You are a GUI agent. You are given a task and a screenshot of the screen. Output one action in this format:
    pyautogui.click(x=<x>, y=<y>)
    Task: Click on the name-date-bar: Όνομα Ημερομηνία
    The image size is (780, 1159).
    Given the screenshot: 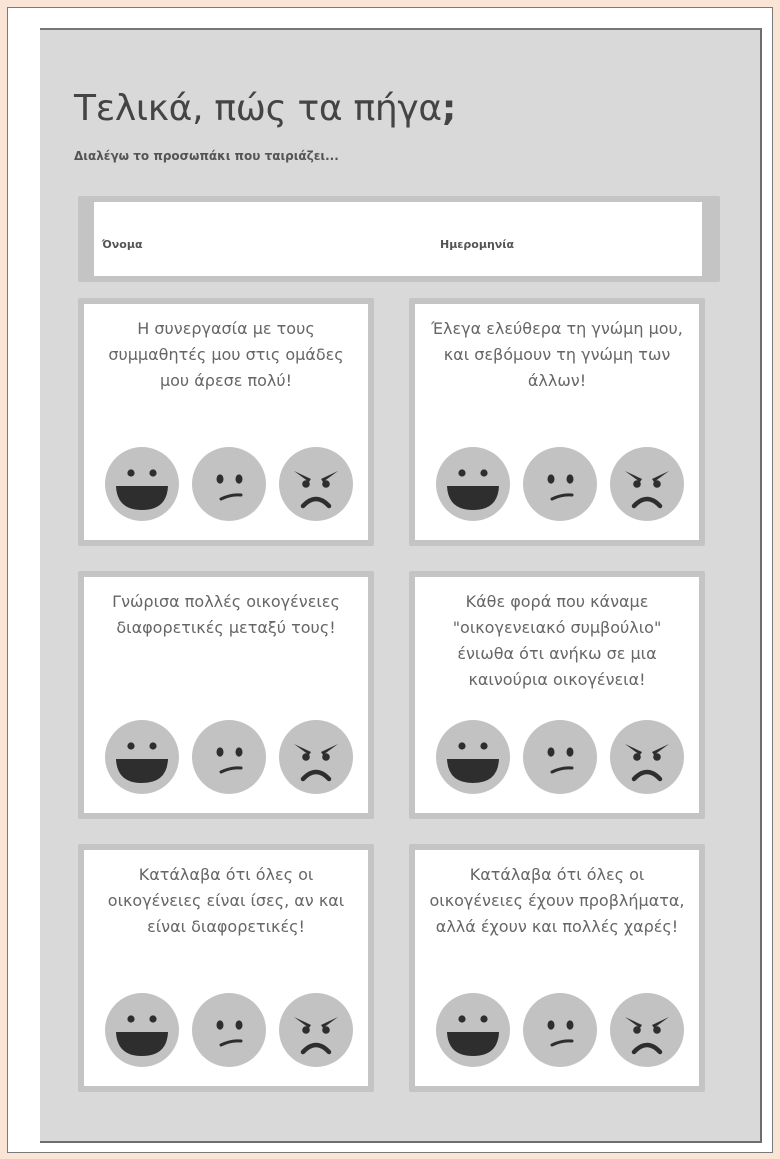 What is the action you would take?
    pyautogui.click(x=399, y=239)
    